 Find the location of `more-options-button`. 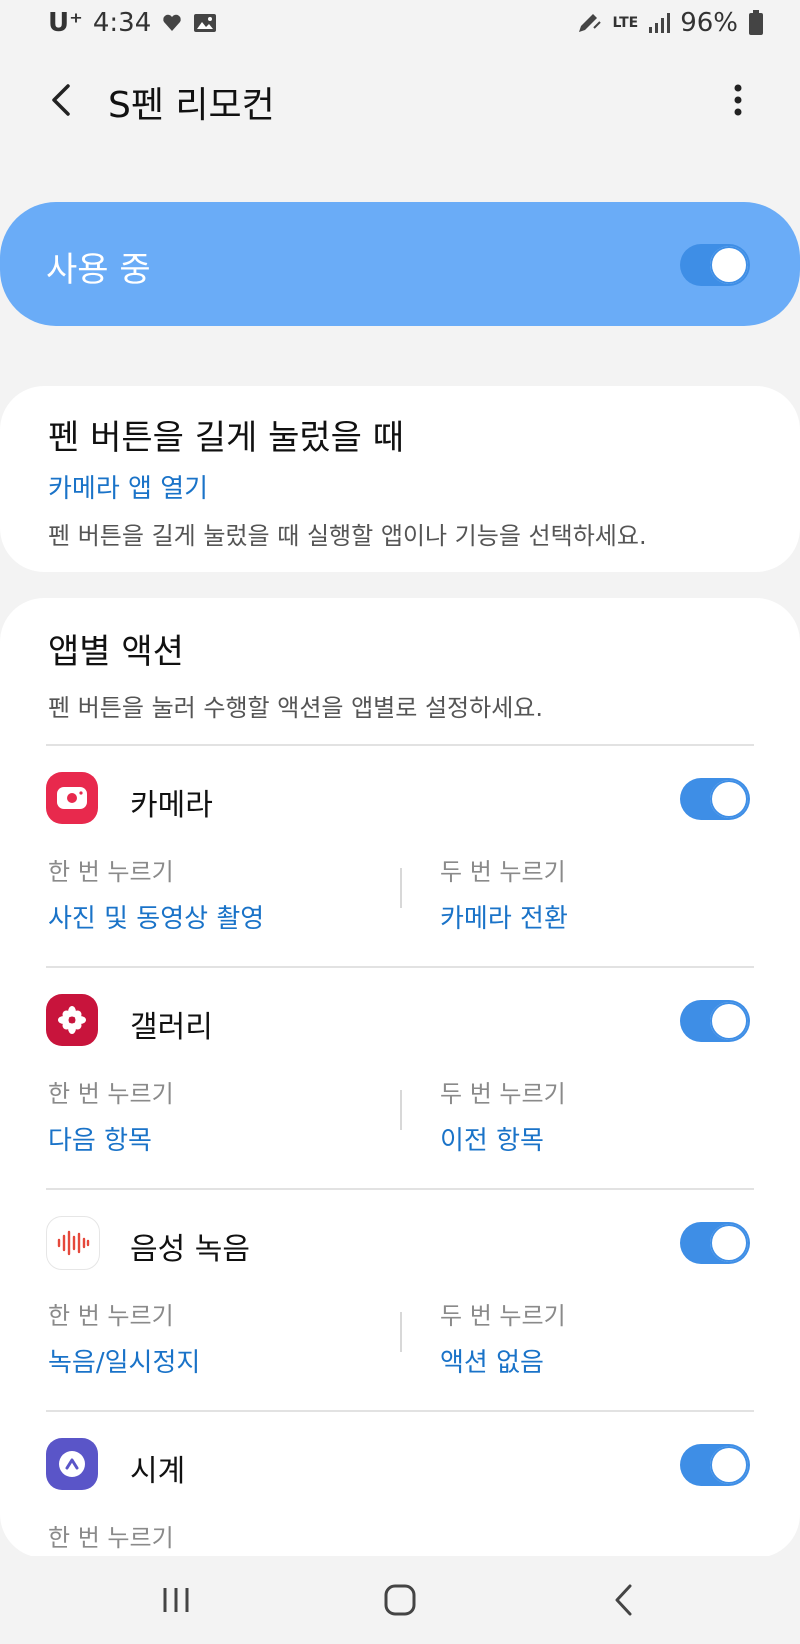

more-options-button is located at coordinates (738, 100).